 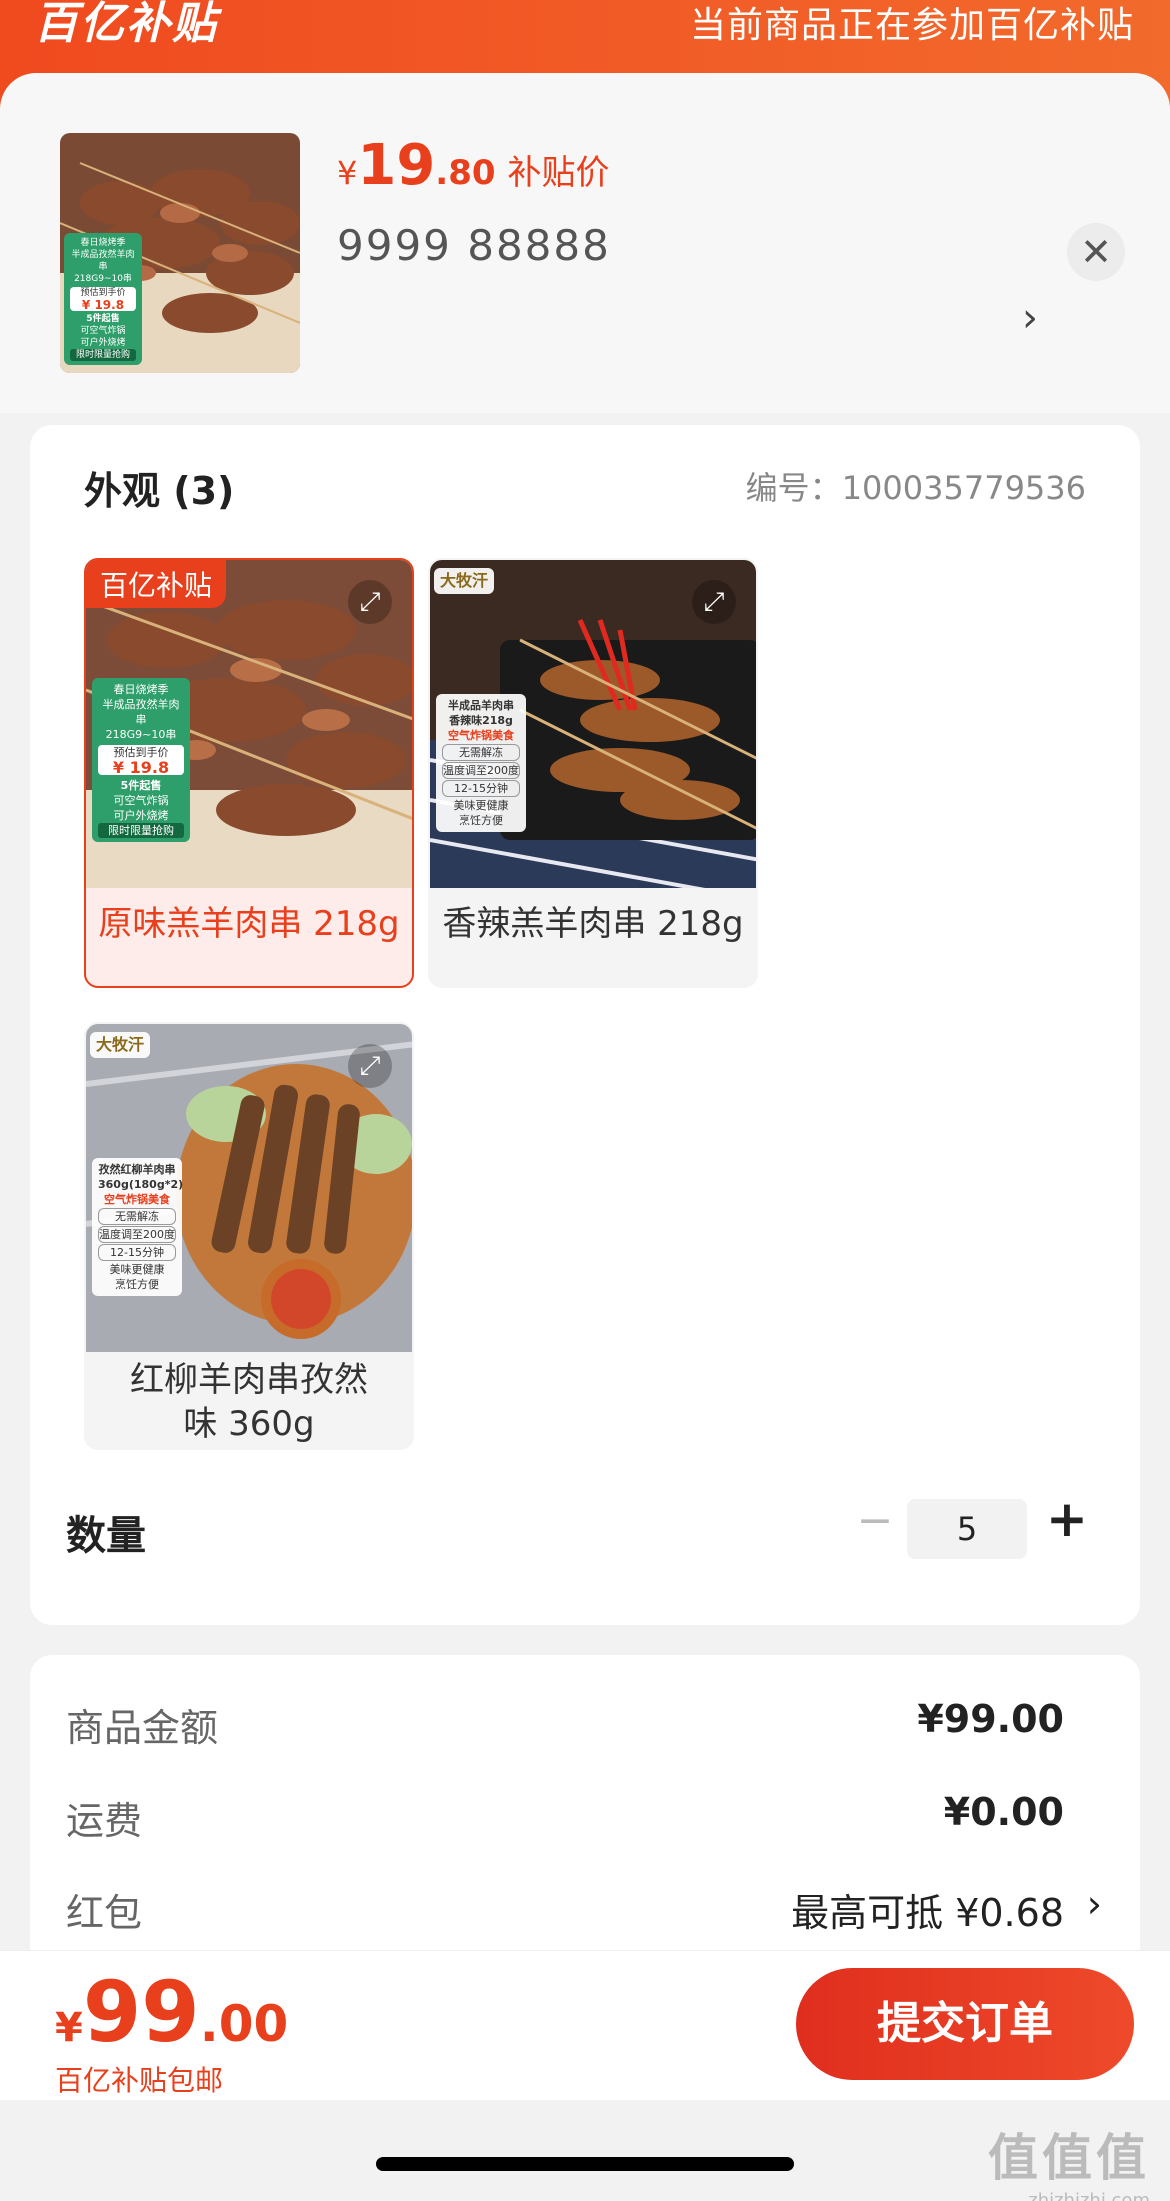 I want to click on thumb-feature2: 可户外烧烤, so click(x=103, y=343).